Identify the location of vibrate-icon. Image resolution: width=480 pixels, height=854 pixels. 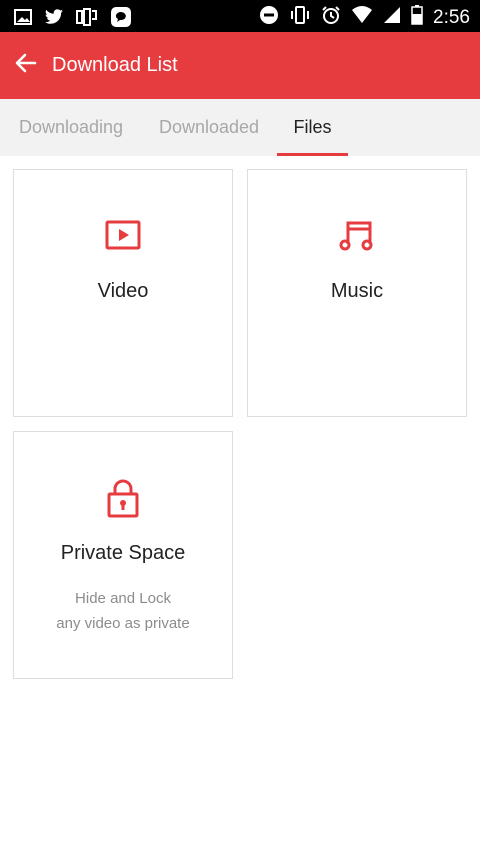
(300, 17).